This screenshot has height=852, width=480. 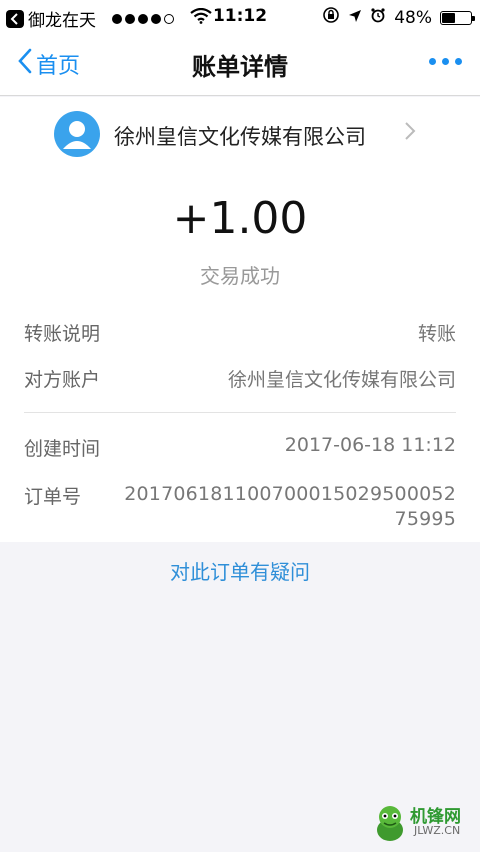 What do you see at coordinates (240, 570) in the screenshot?
I see `order-question-link: 对此订单有疑问` at bounding box center [240, 570].